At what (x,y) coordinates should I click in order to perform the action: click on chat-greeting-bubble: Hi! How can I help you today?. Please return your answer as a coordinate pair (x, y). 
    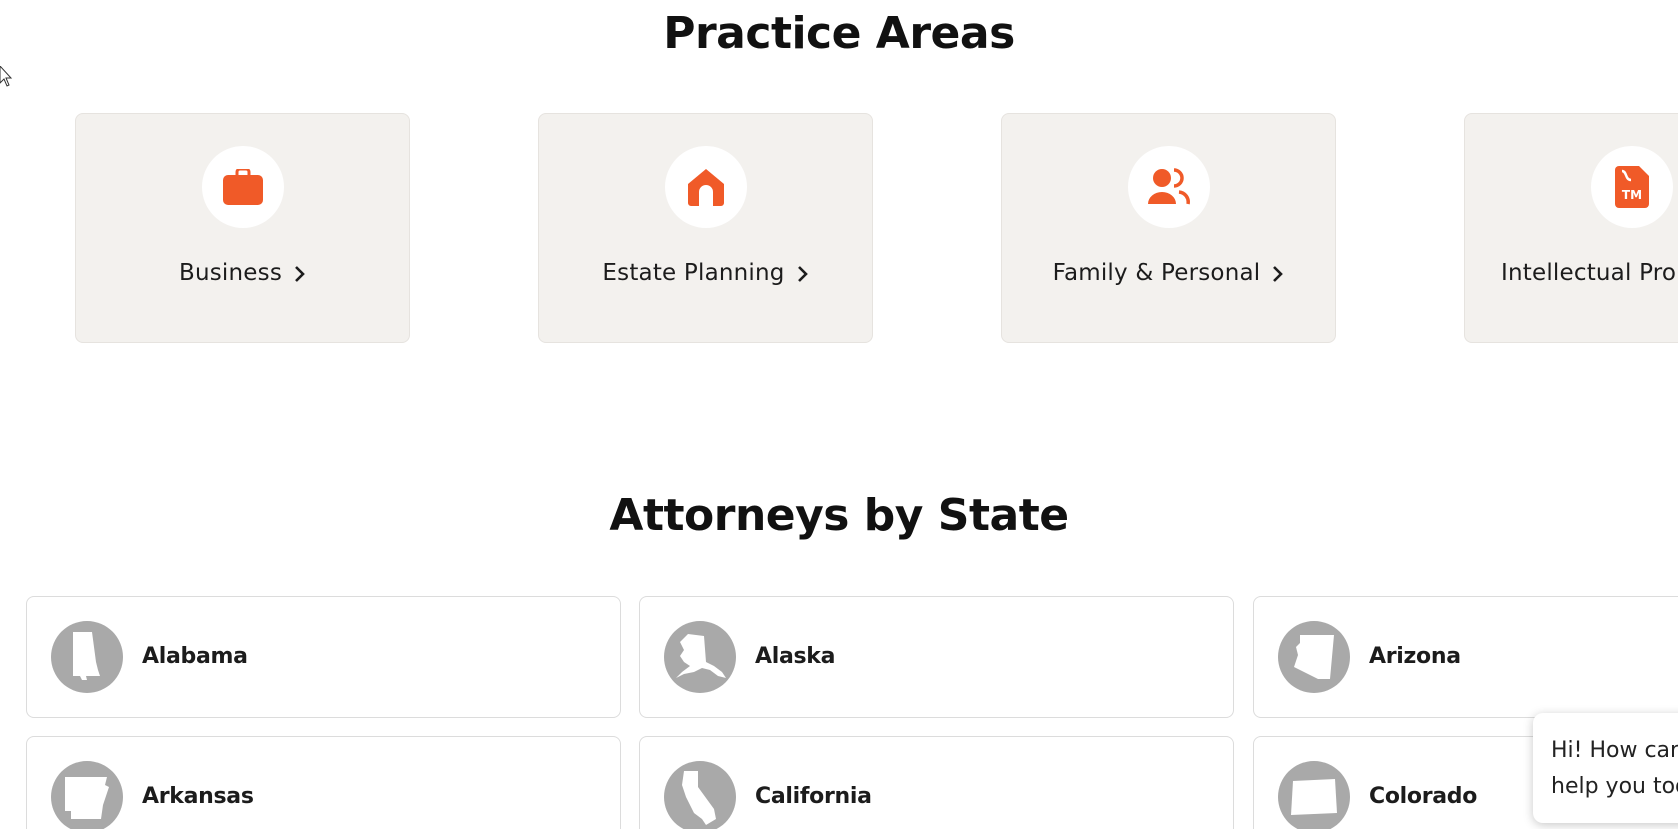
    Looking at the image, I should click on (1605, 768).